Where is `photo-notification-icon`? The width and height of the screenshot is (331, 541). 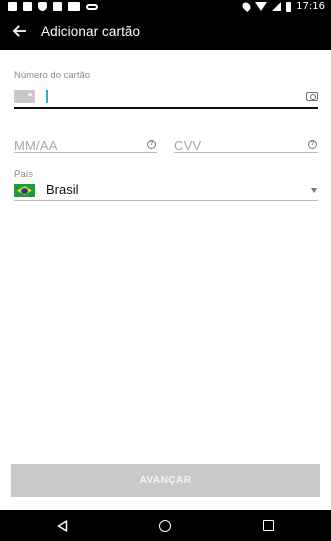
photo-notification-icon is located at coordinates (74, 6).